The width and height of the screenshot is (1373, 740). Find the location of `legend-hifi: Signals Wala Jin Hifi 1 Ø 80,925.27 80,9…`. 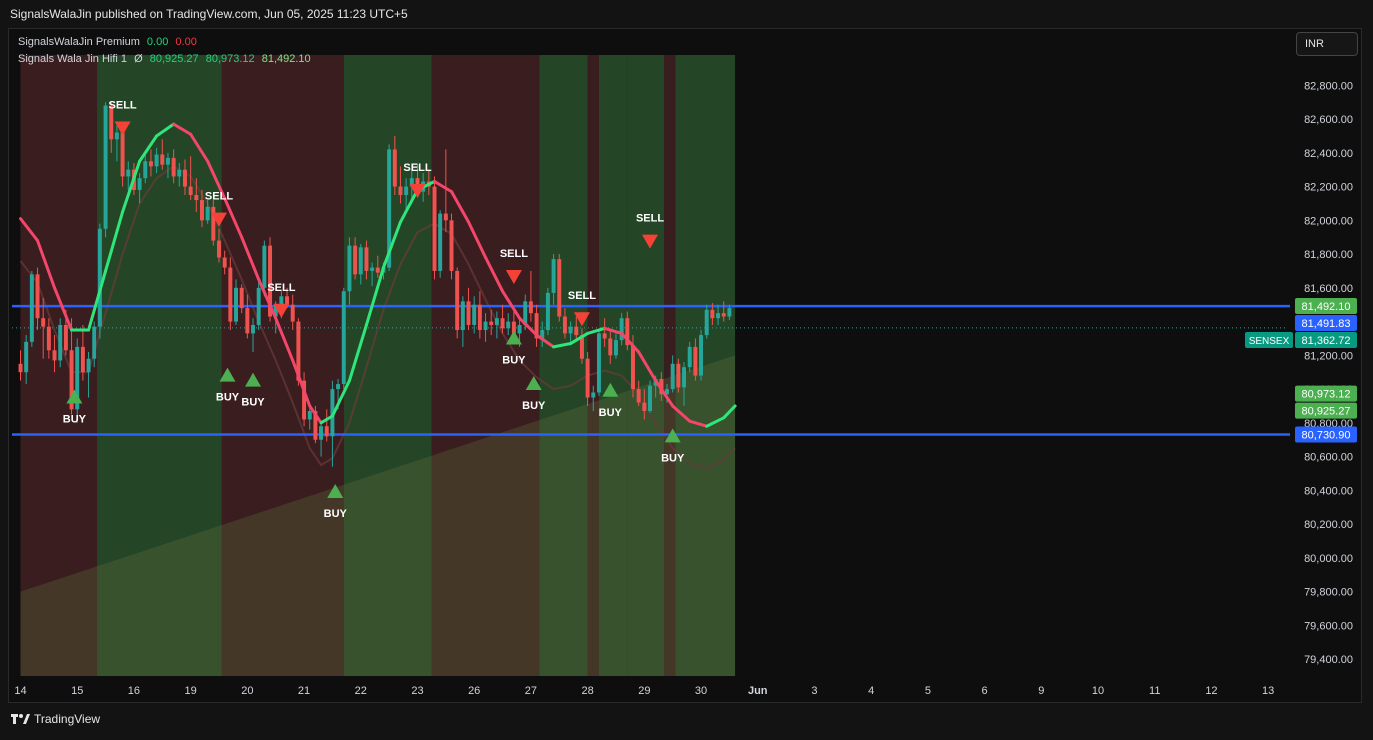

legend-hifi: Signals Wala Jin Hifi 1 Ø 80,925.27 80,9… is located at coordinates (164, 59).